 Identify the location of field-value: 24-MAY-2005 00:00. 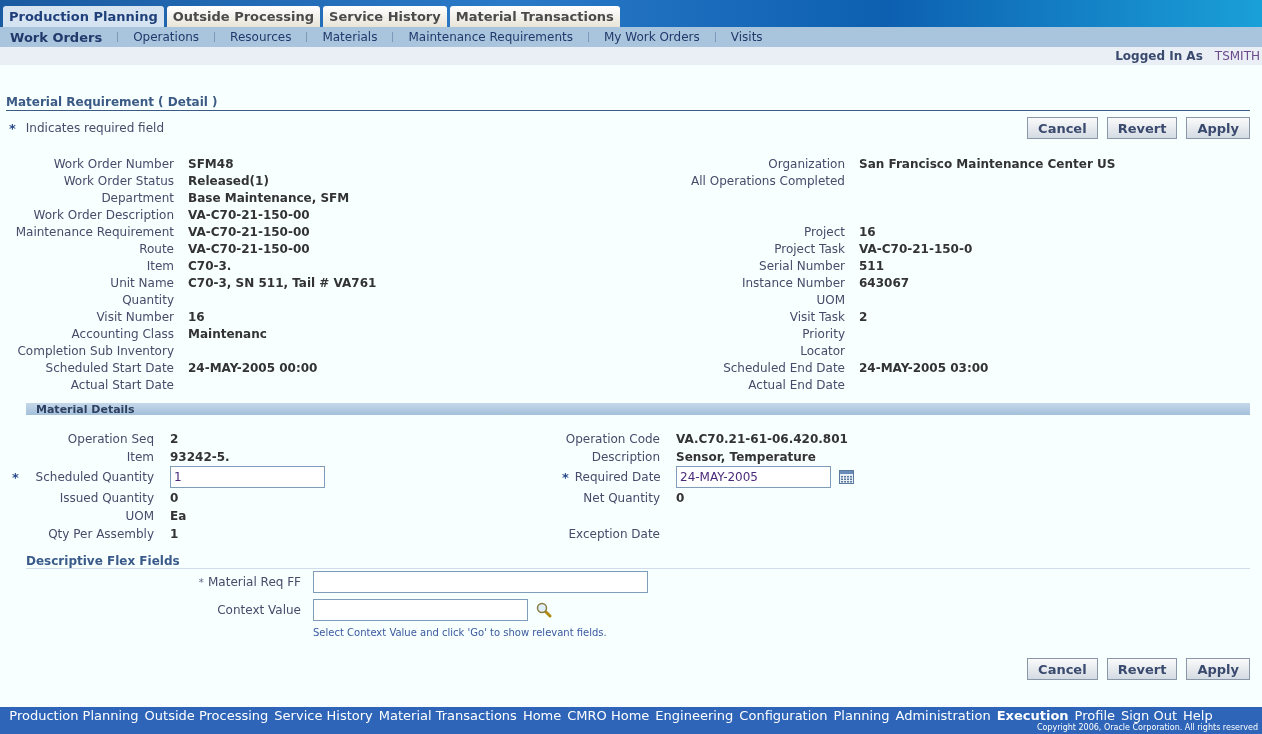
(253, 367).